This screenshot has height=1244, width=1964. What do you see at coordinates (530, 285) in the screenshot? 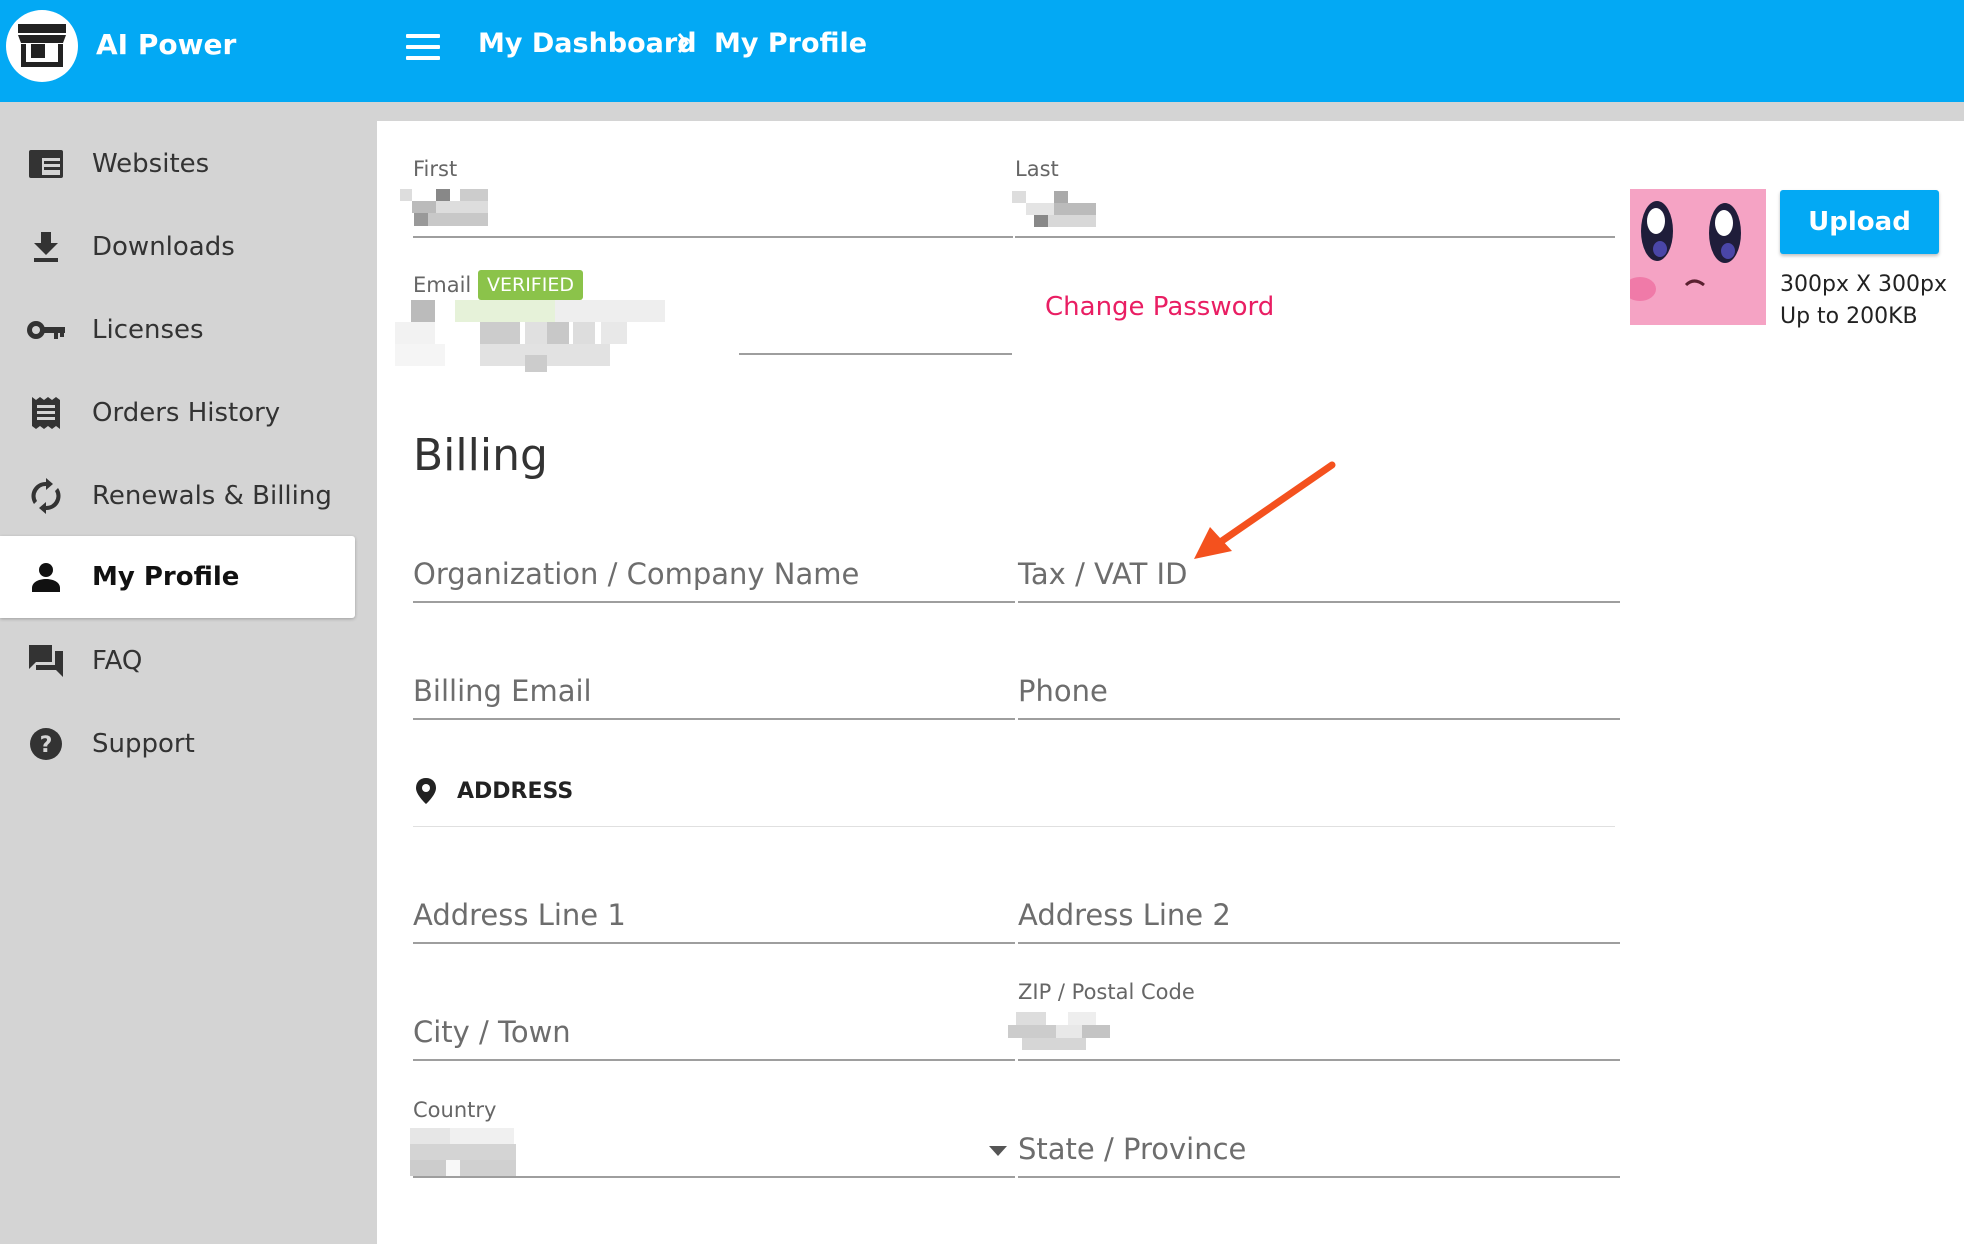
I see `verified-badge: VERIFIED` at bounding box center [530, 285].